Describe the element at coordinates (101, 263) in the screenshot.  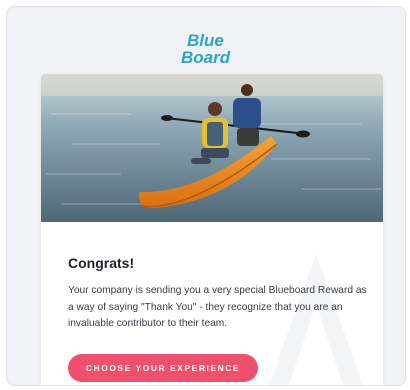
I see `reward-heading: Congrats!` at that location.